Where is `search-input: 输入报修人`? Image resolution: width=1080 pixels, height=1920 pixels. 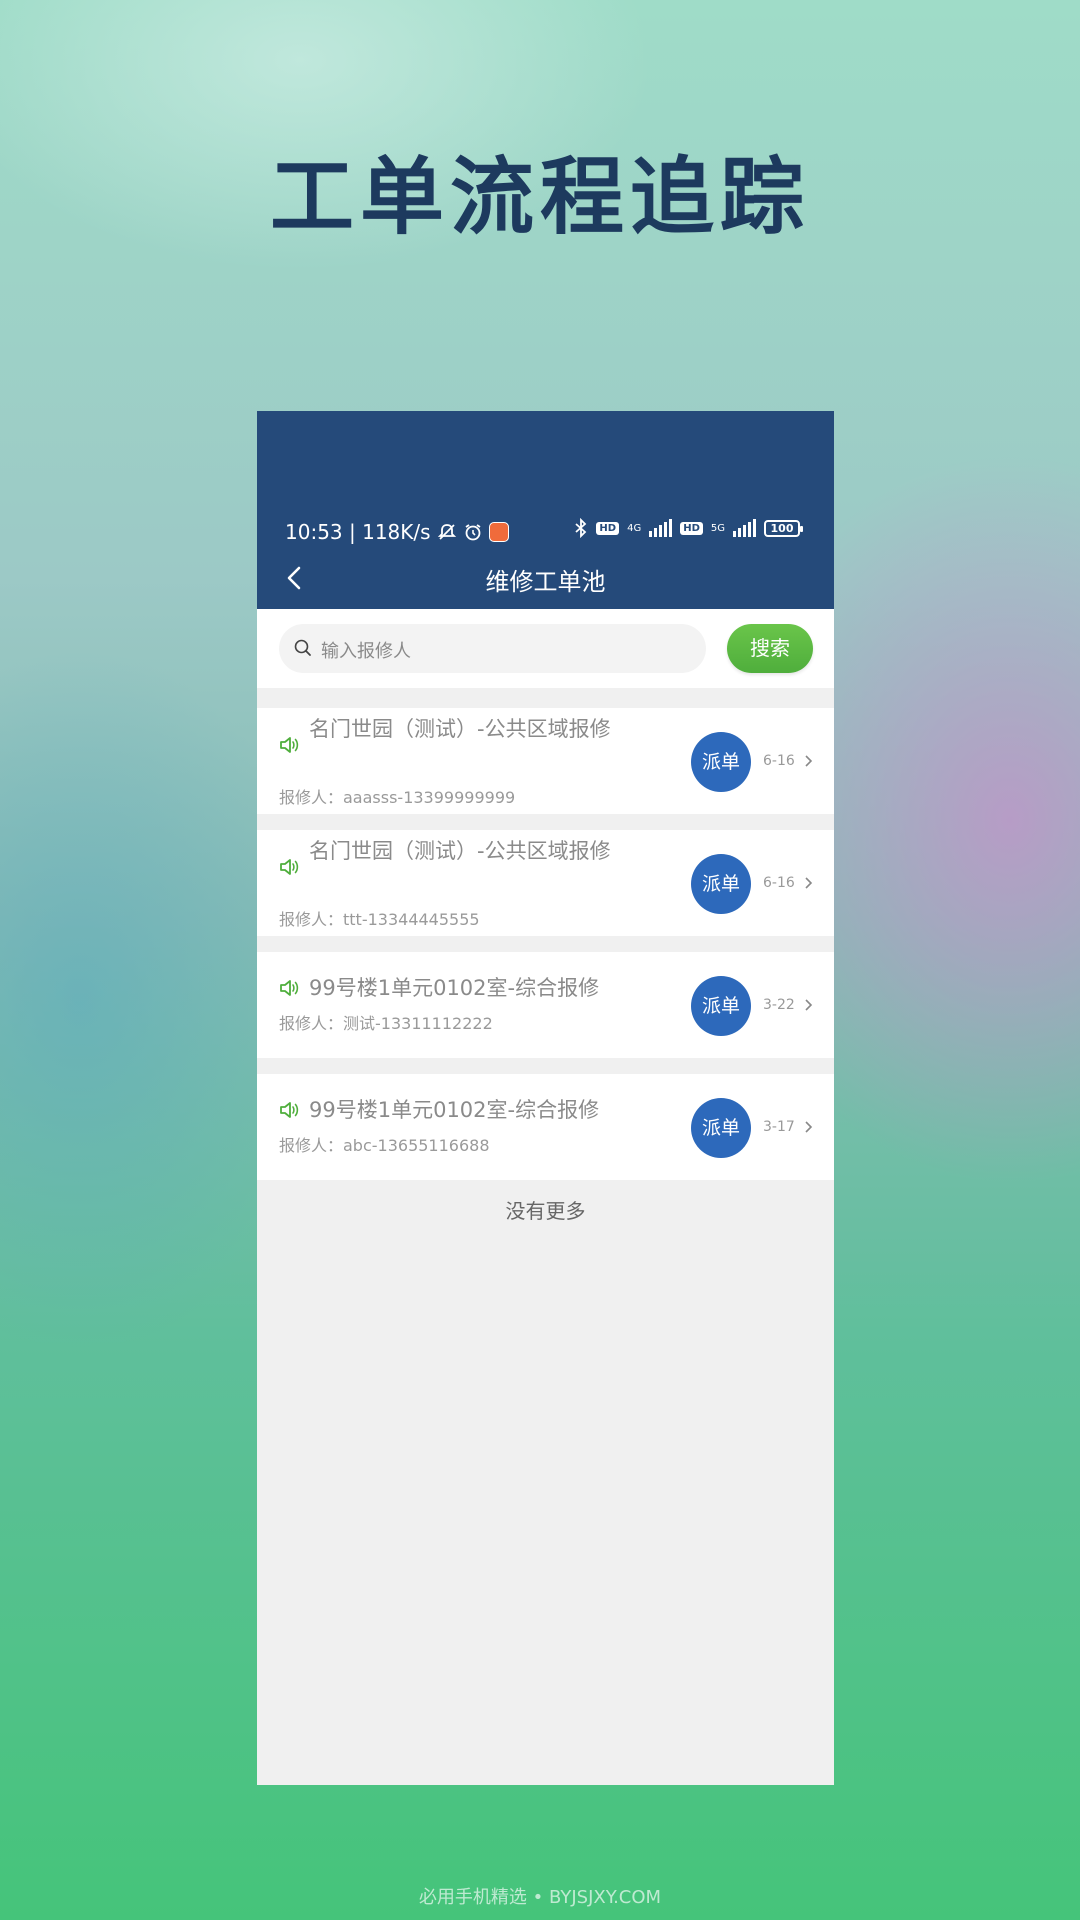 search-input: 输入报修人 is located at coordinates (492, 648).